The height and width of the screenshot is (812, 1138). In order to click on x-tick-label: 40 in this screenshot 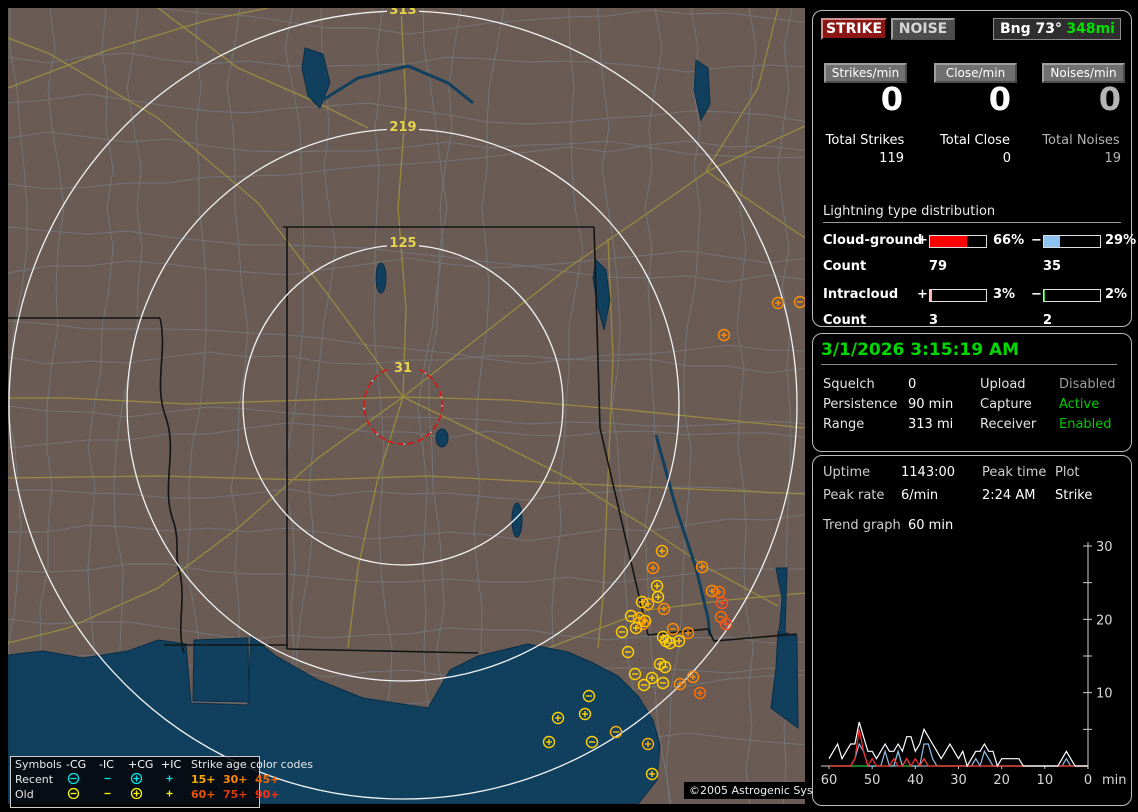, I will do `click(915, 780)`.